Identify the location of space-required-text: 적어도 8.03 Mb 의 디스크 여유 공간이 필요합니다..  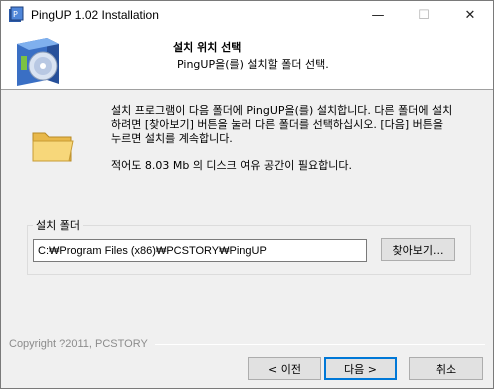
(231, 165).